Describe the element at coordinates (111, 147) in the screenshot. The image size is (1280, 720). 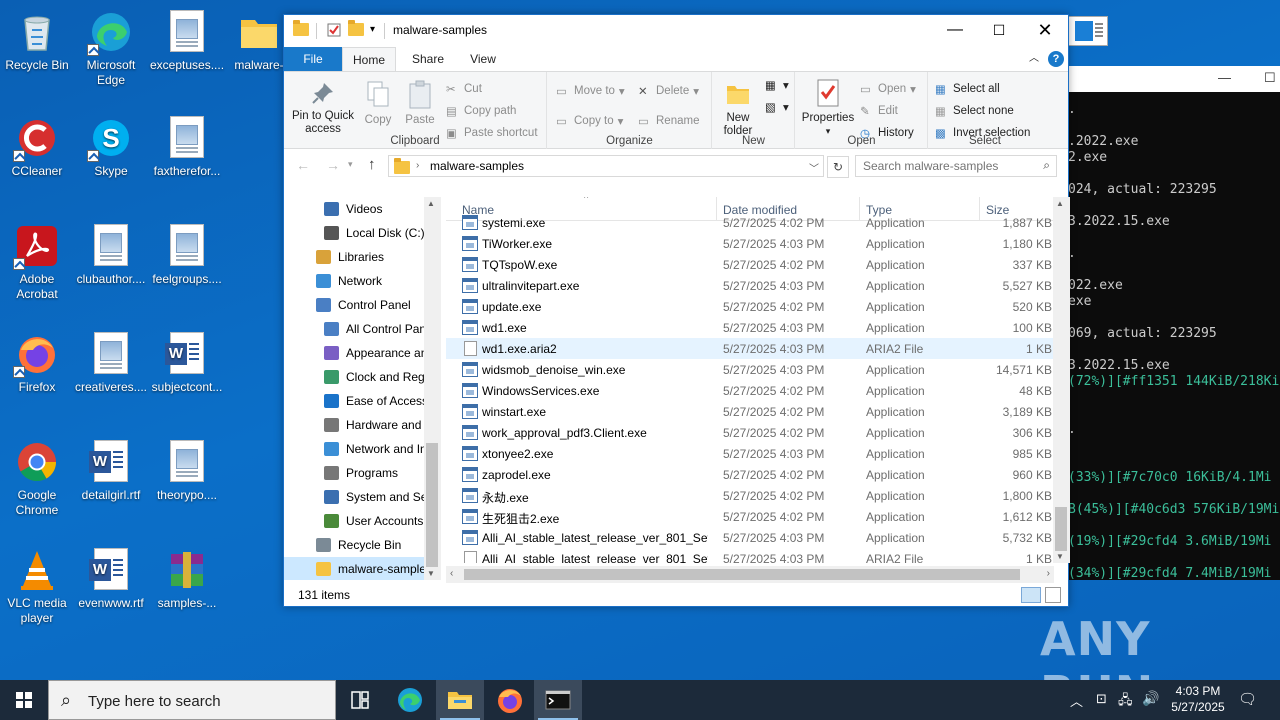
I see `desktop-icon-skype: S Skype` at that location.